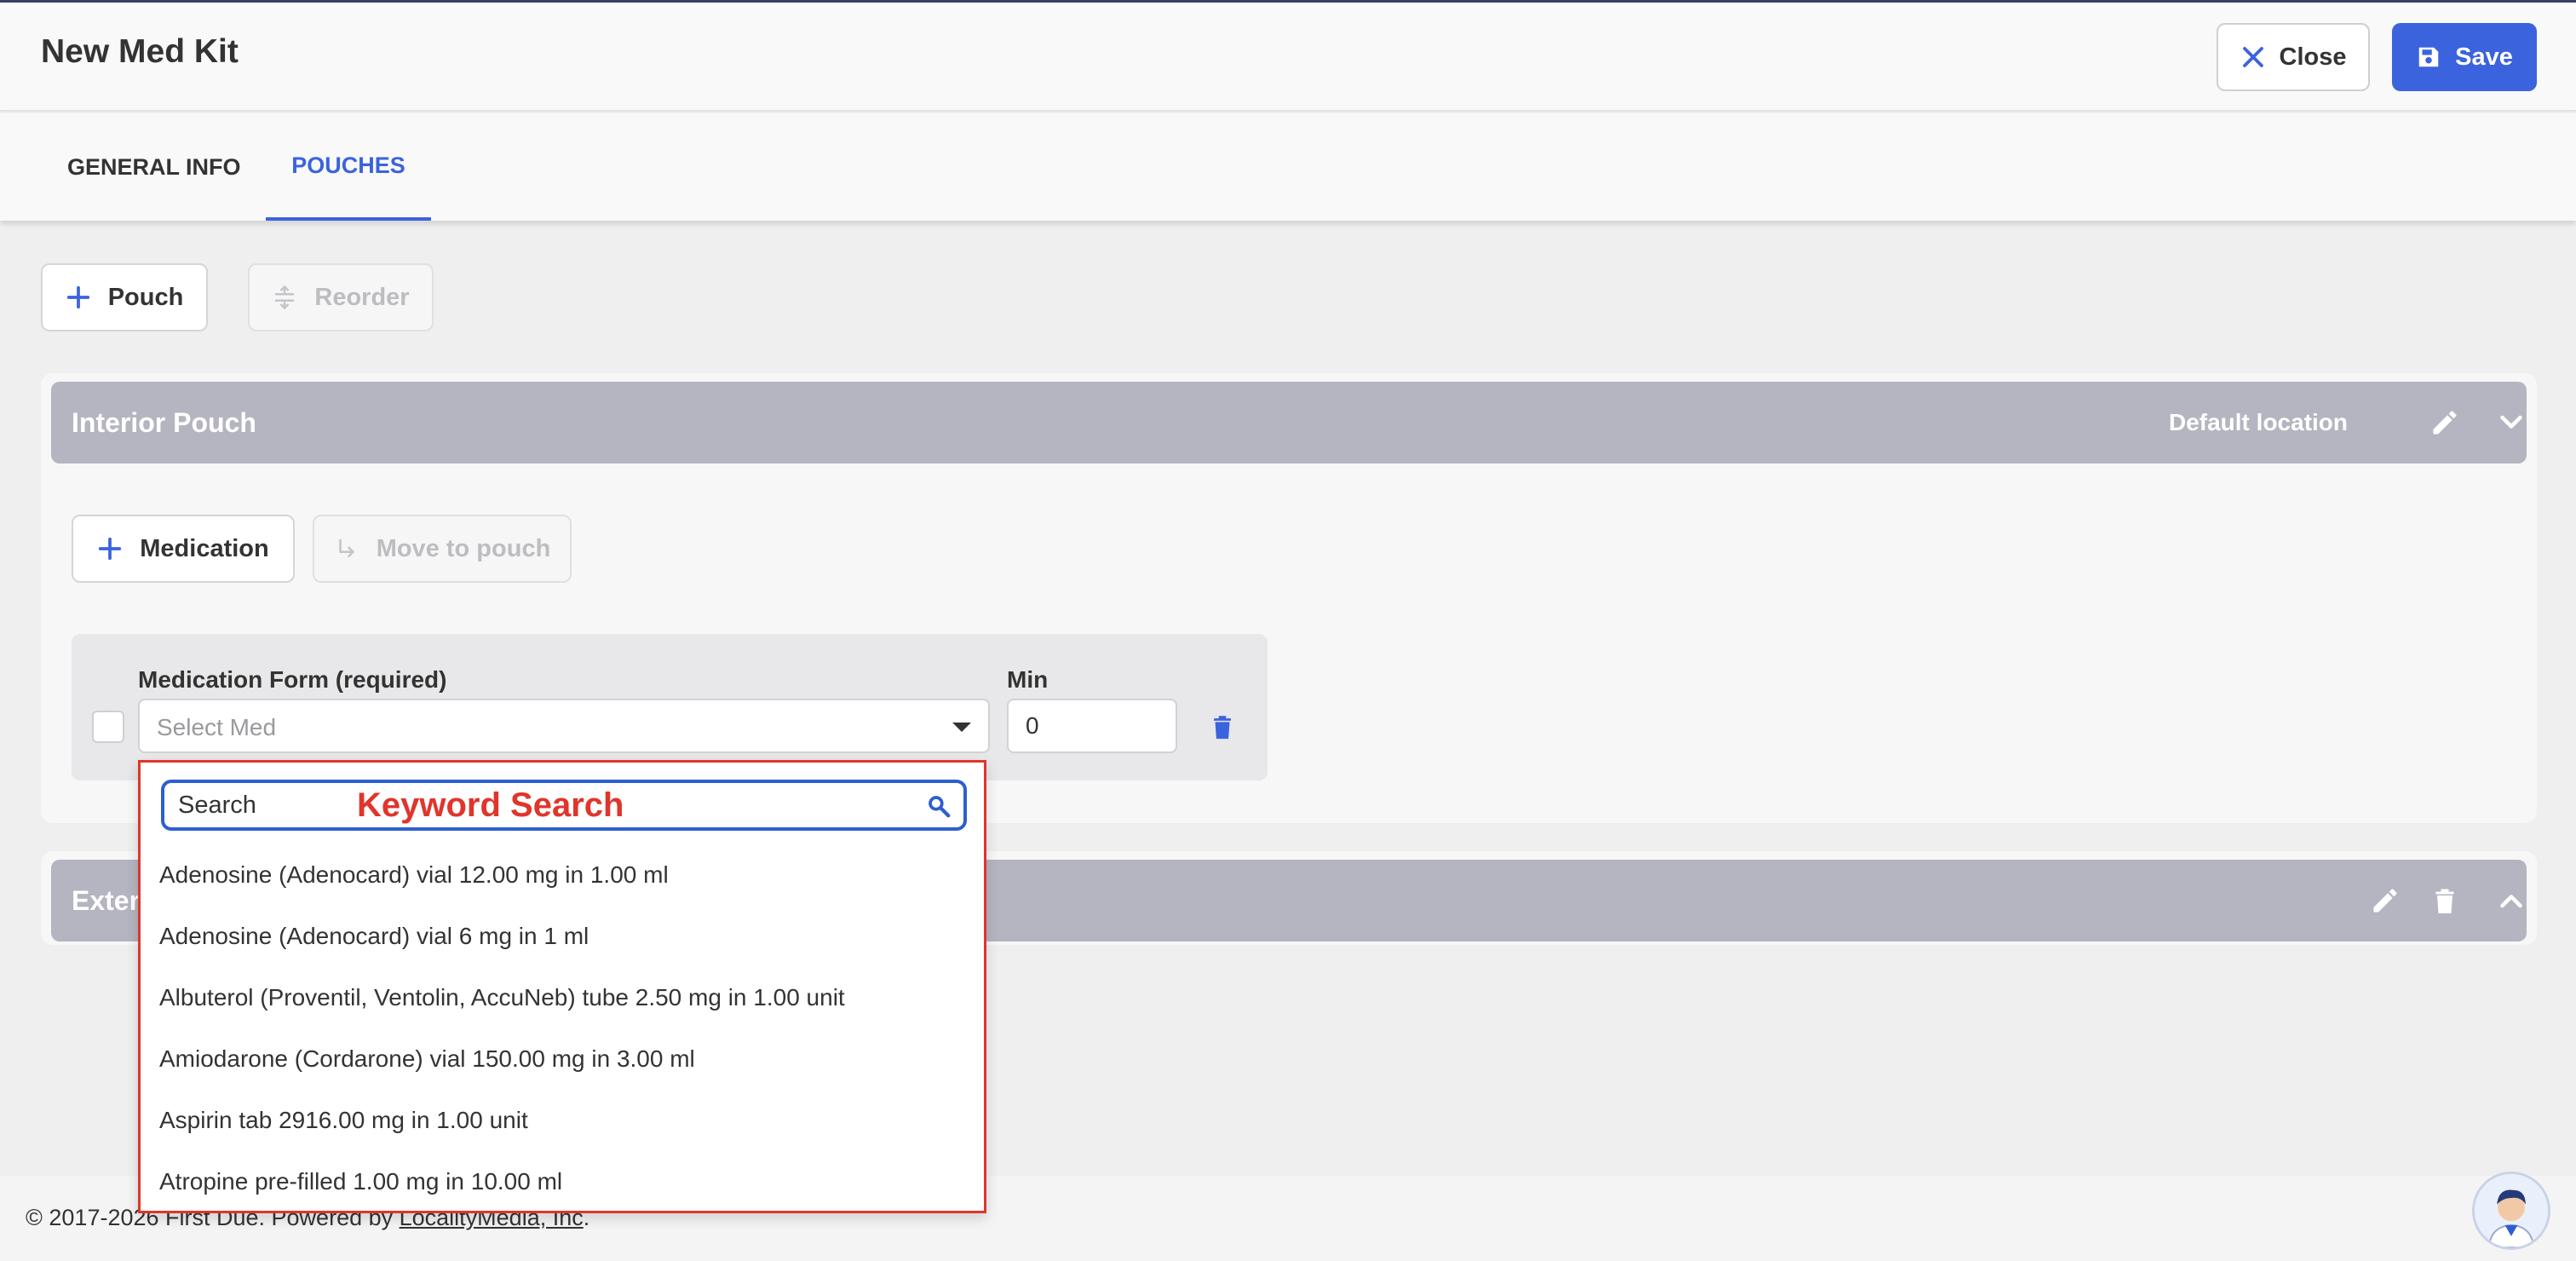 The width and height of the screenshot is (2576, 1261). I want to click on move-to-pouch-label: Move to pouch, so click(464, 548).